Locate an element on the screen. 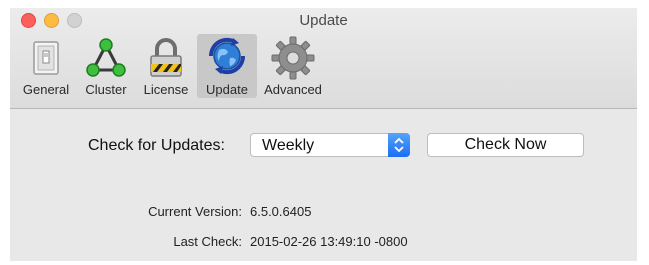  tab-label: Cluster is located at coordinates (106, 89).